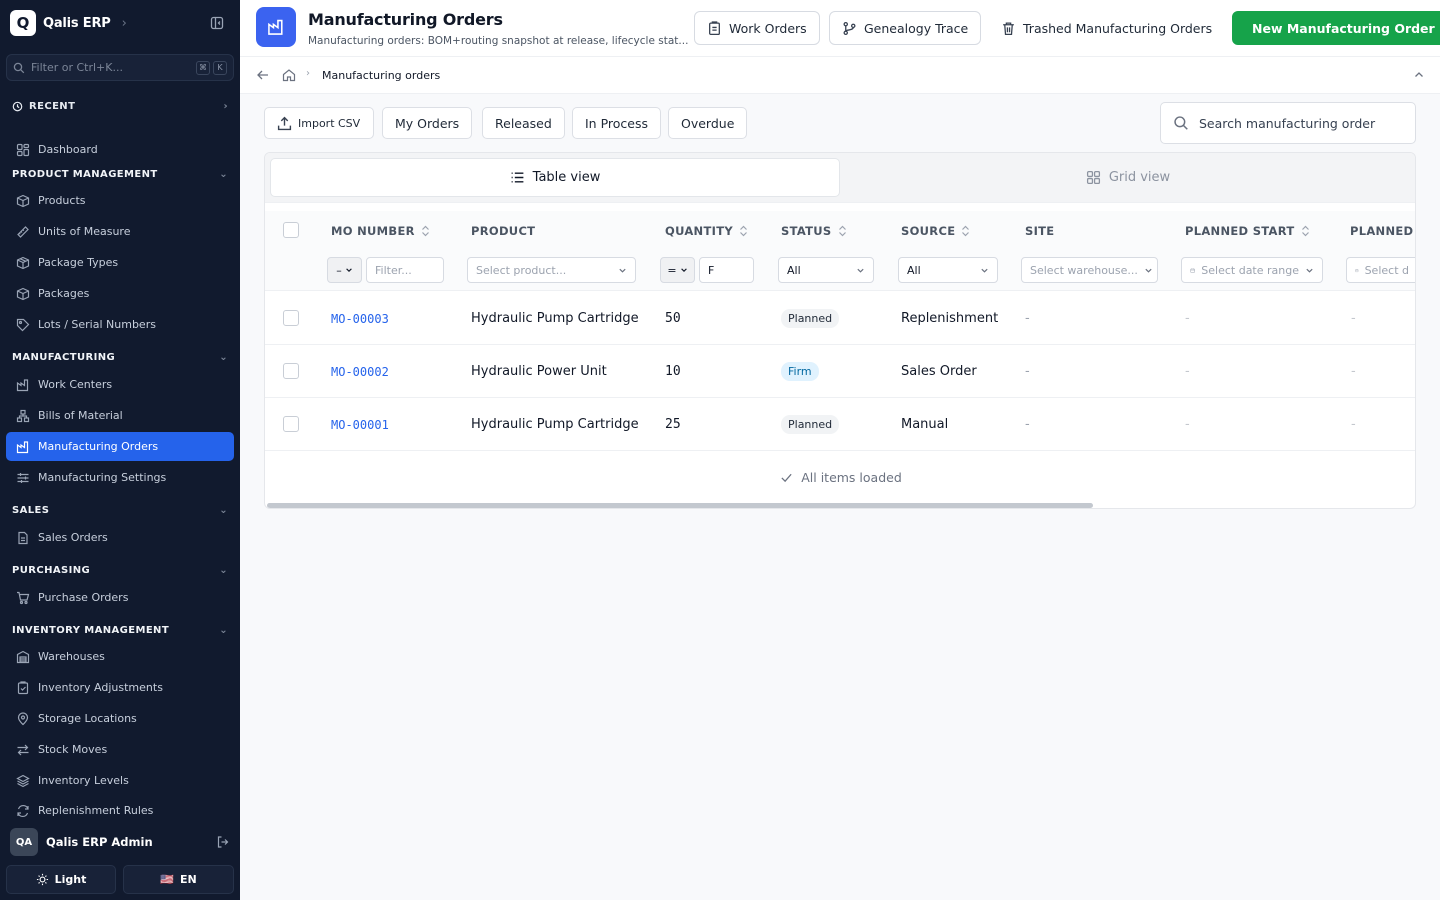  Describe the element at coordinates (291, 230) in the screenshot. I see `select-all-checkbox` at that location.